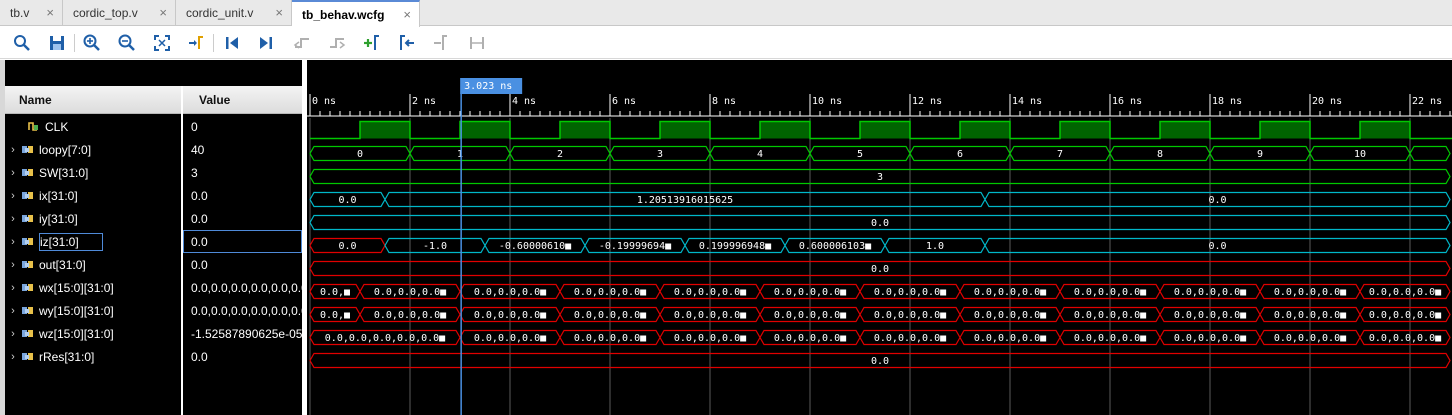 Image resolution: width=1452 pixels, height=415 pixels. I want to click on signal-value: 0, so click(194, 126).